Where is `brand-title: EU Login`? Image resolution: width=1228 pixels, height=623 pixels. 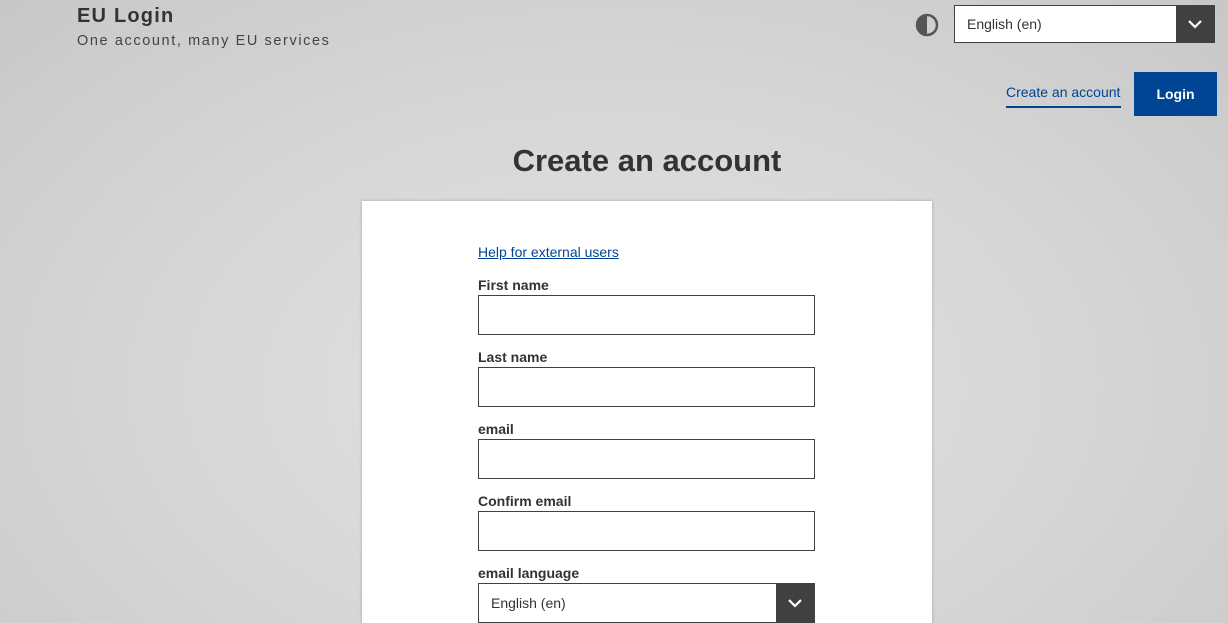 brand-title: EU Login is located at coordinates (126, 16).